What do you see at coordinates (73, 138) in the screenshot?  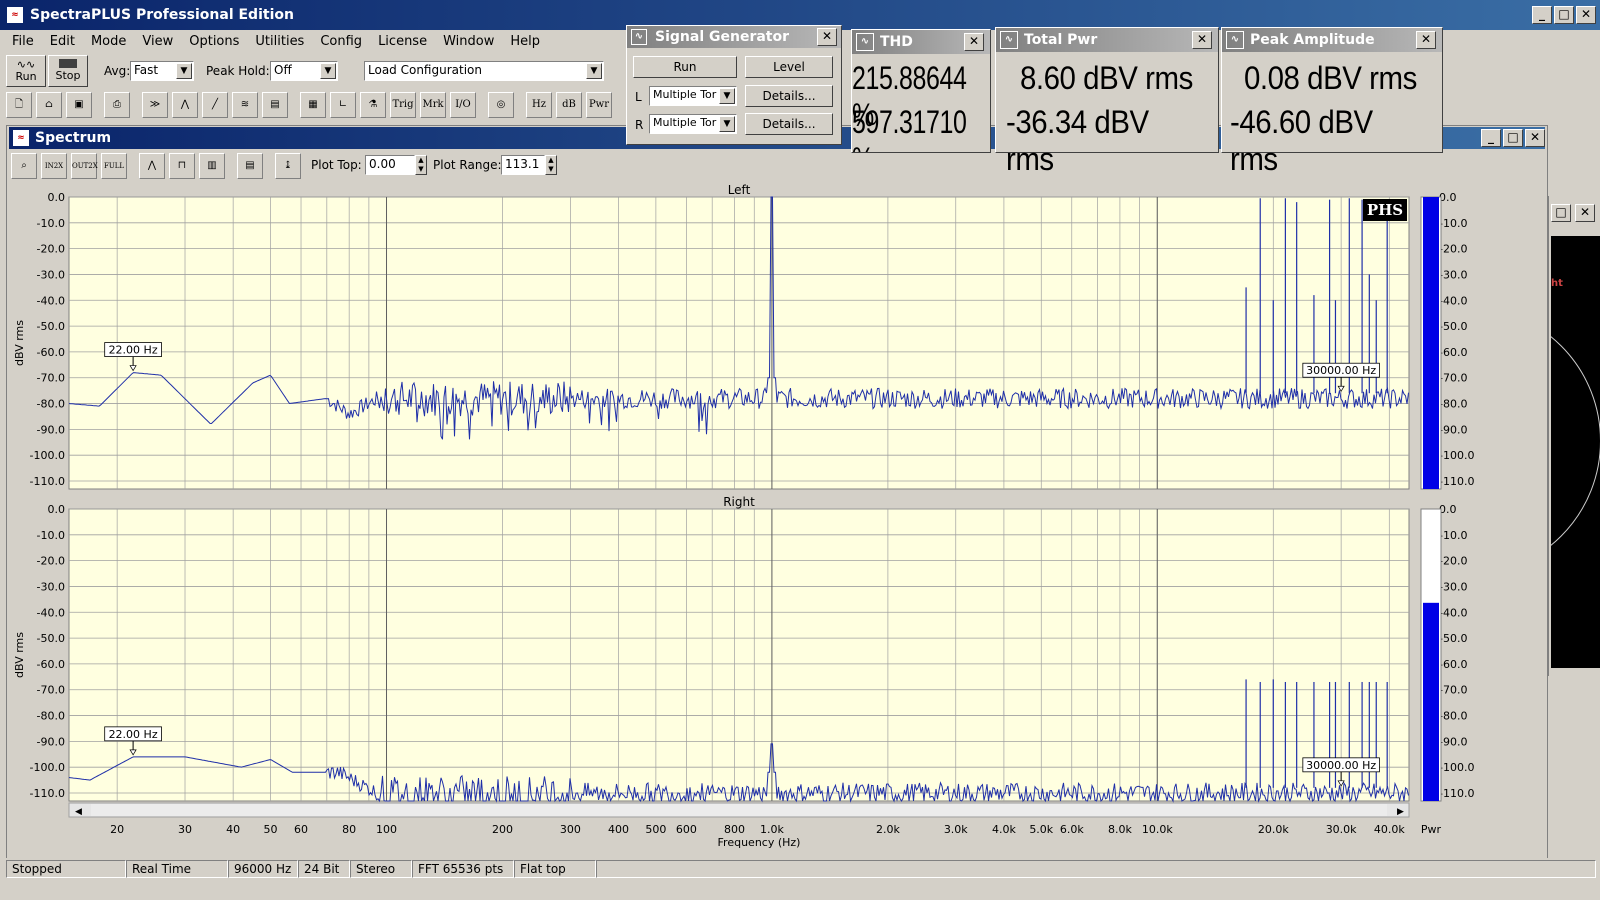 I see `spectrum-title: Spectrum` at bounding box center [73, 138].